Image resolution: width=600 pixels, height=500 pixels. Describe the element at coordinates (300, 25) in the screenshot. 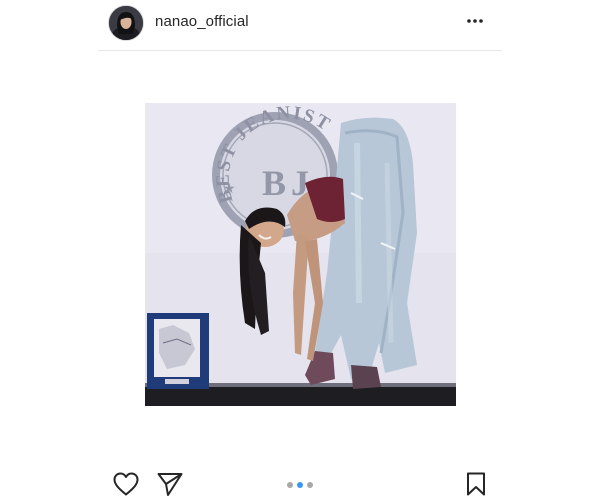

I see `post-header: nanao_official` at that location.